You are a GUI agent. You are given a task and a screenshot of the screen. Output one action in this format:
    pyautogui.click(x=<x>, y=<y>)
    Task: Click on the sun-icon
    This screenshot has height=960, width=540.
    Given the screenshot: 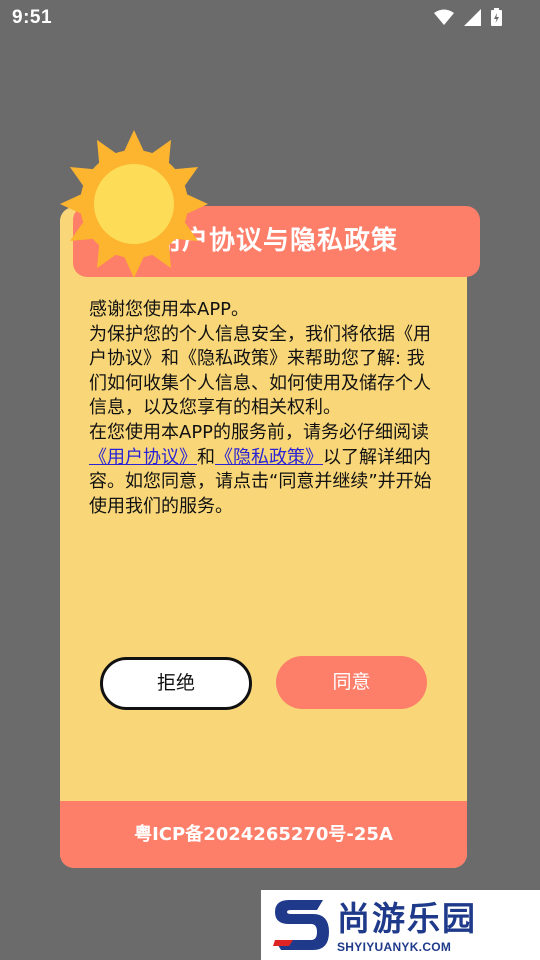 What is the action you would take?
    pyautogui.click(x=134, y=204)
    